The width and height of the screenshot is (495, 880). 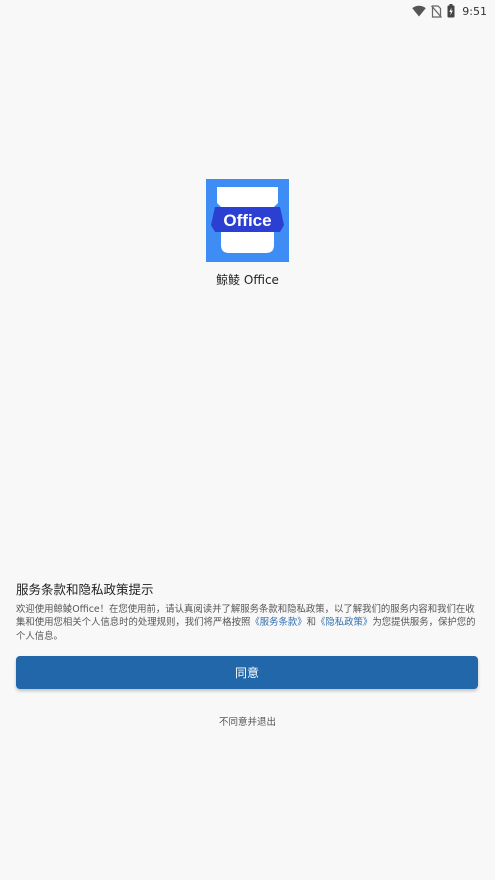 I want to click on privacy-policy-link: 《隐私政策》, so click(x=344, y=622).